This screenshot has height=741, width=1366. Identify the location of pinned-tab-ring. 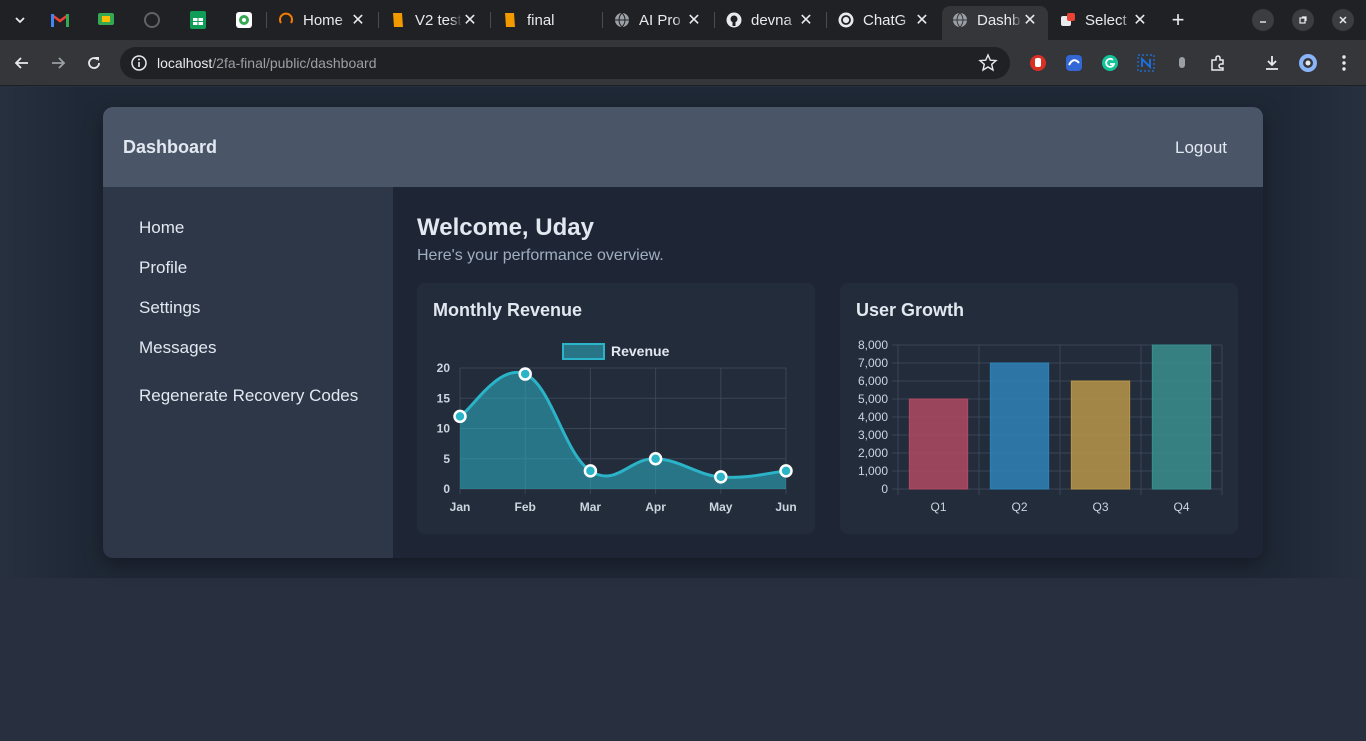
(152, 20).